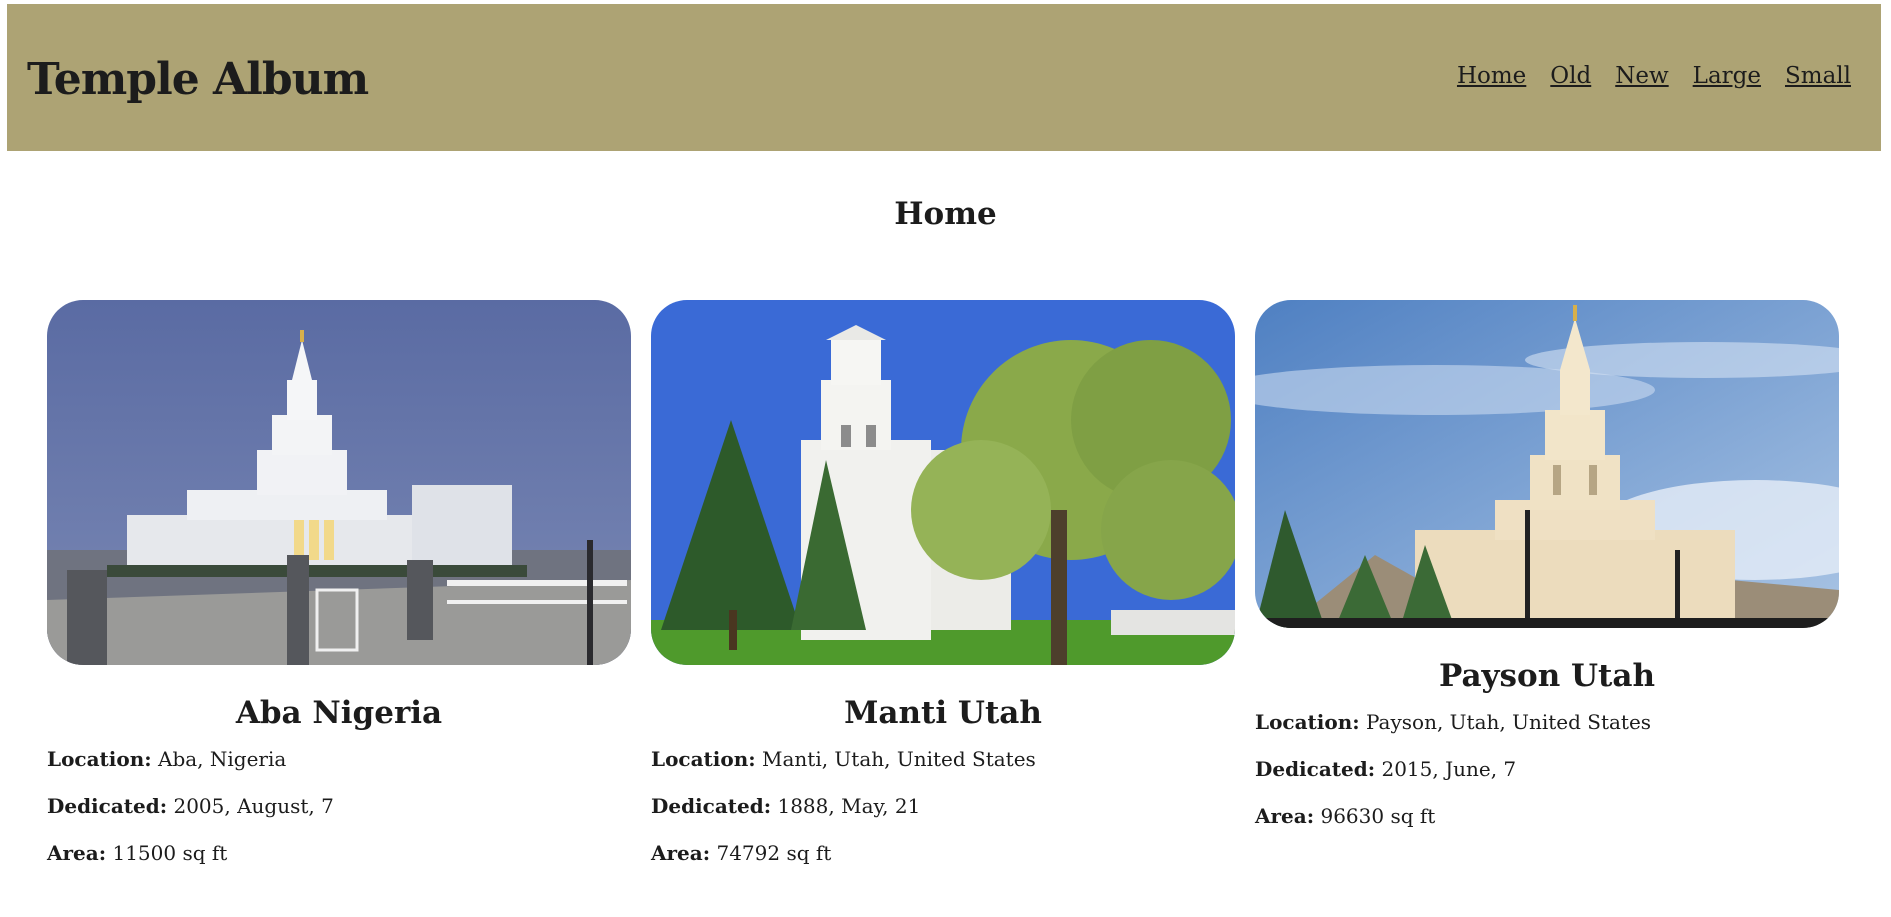  Describe the element at coordinates (849, 806) in the screenshot. I see `dedicated-value: 1888, May, 21` at that location.